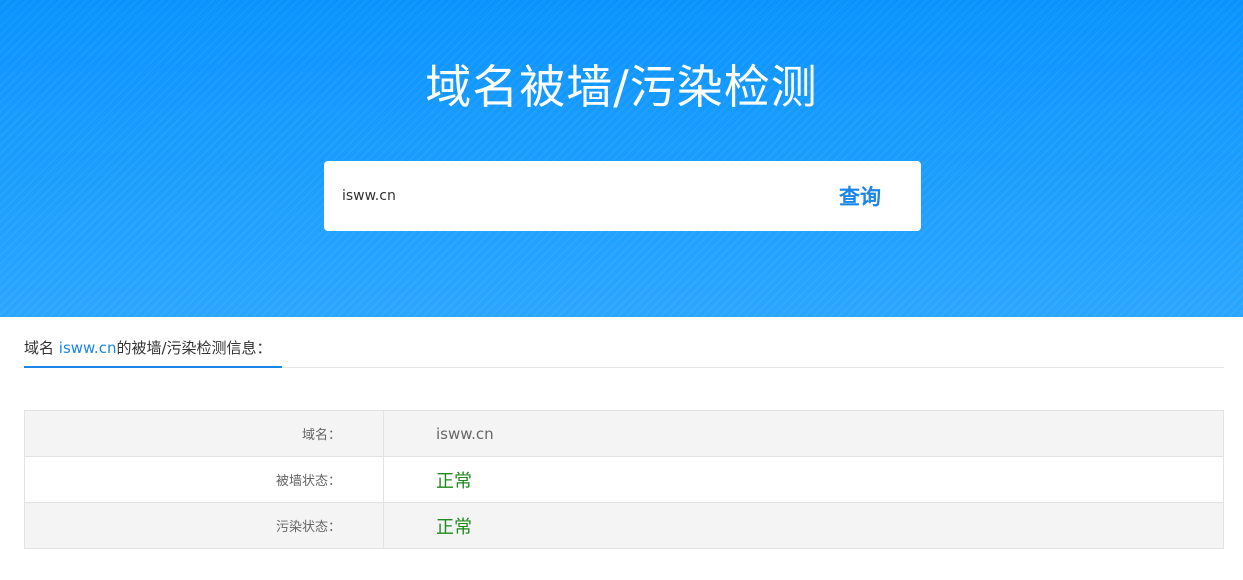 The height and width of the screenshot is (580, 1243). I want to click on table-row-domain: 域名： isww.cn, so click(624, 433).